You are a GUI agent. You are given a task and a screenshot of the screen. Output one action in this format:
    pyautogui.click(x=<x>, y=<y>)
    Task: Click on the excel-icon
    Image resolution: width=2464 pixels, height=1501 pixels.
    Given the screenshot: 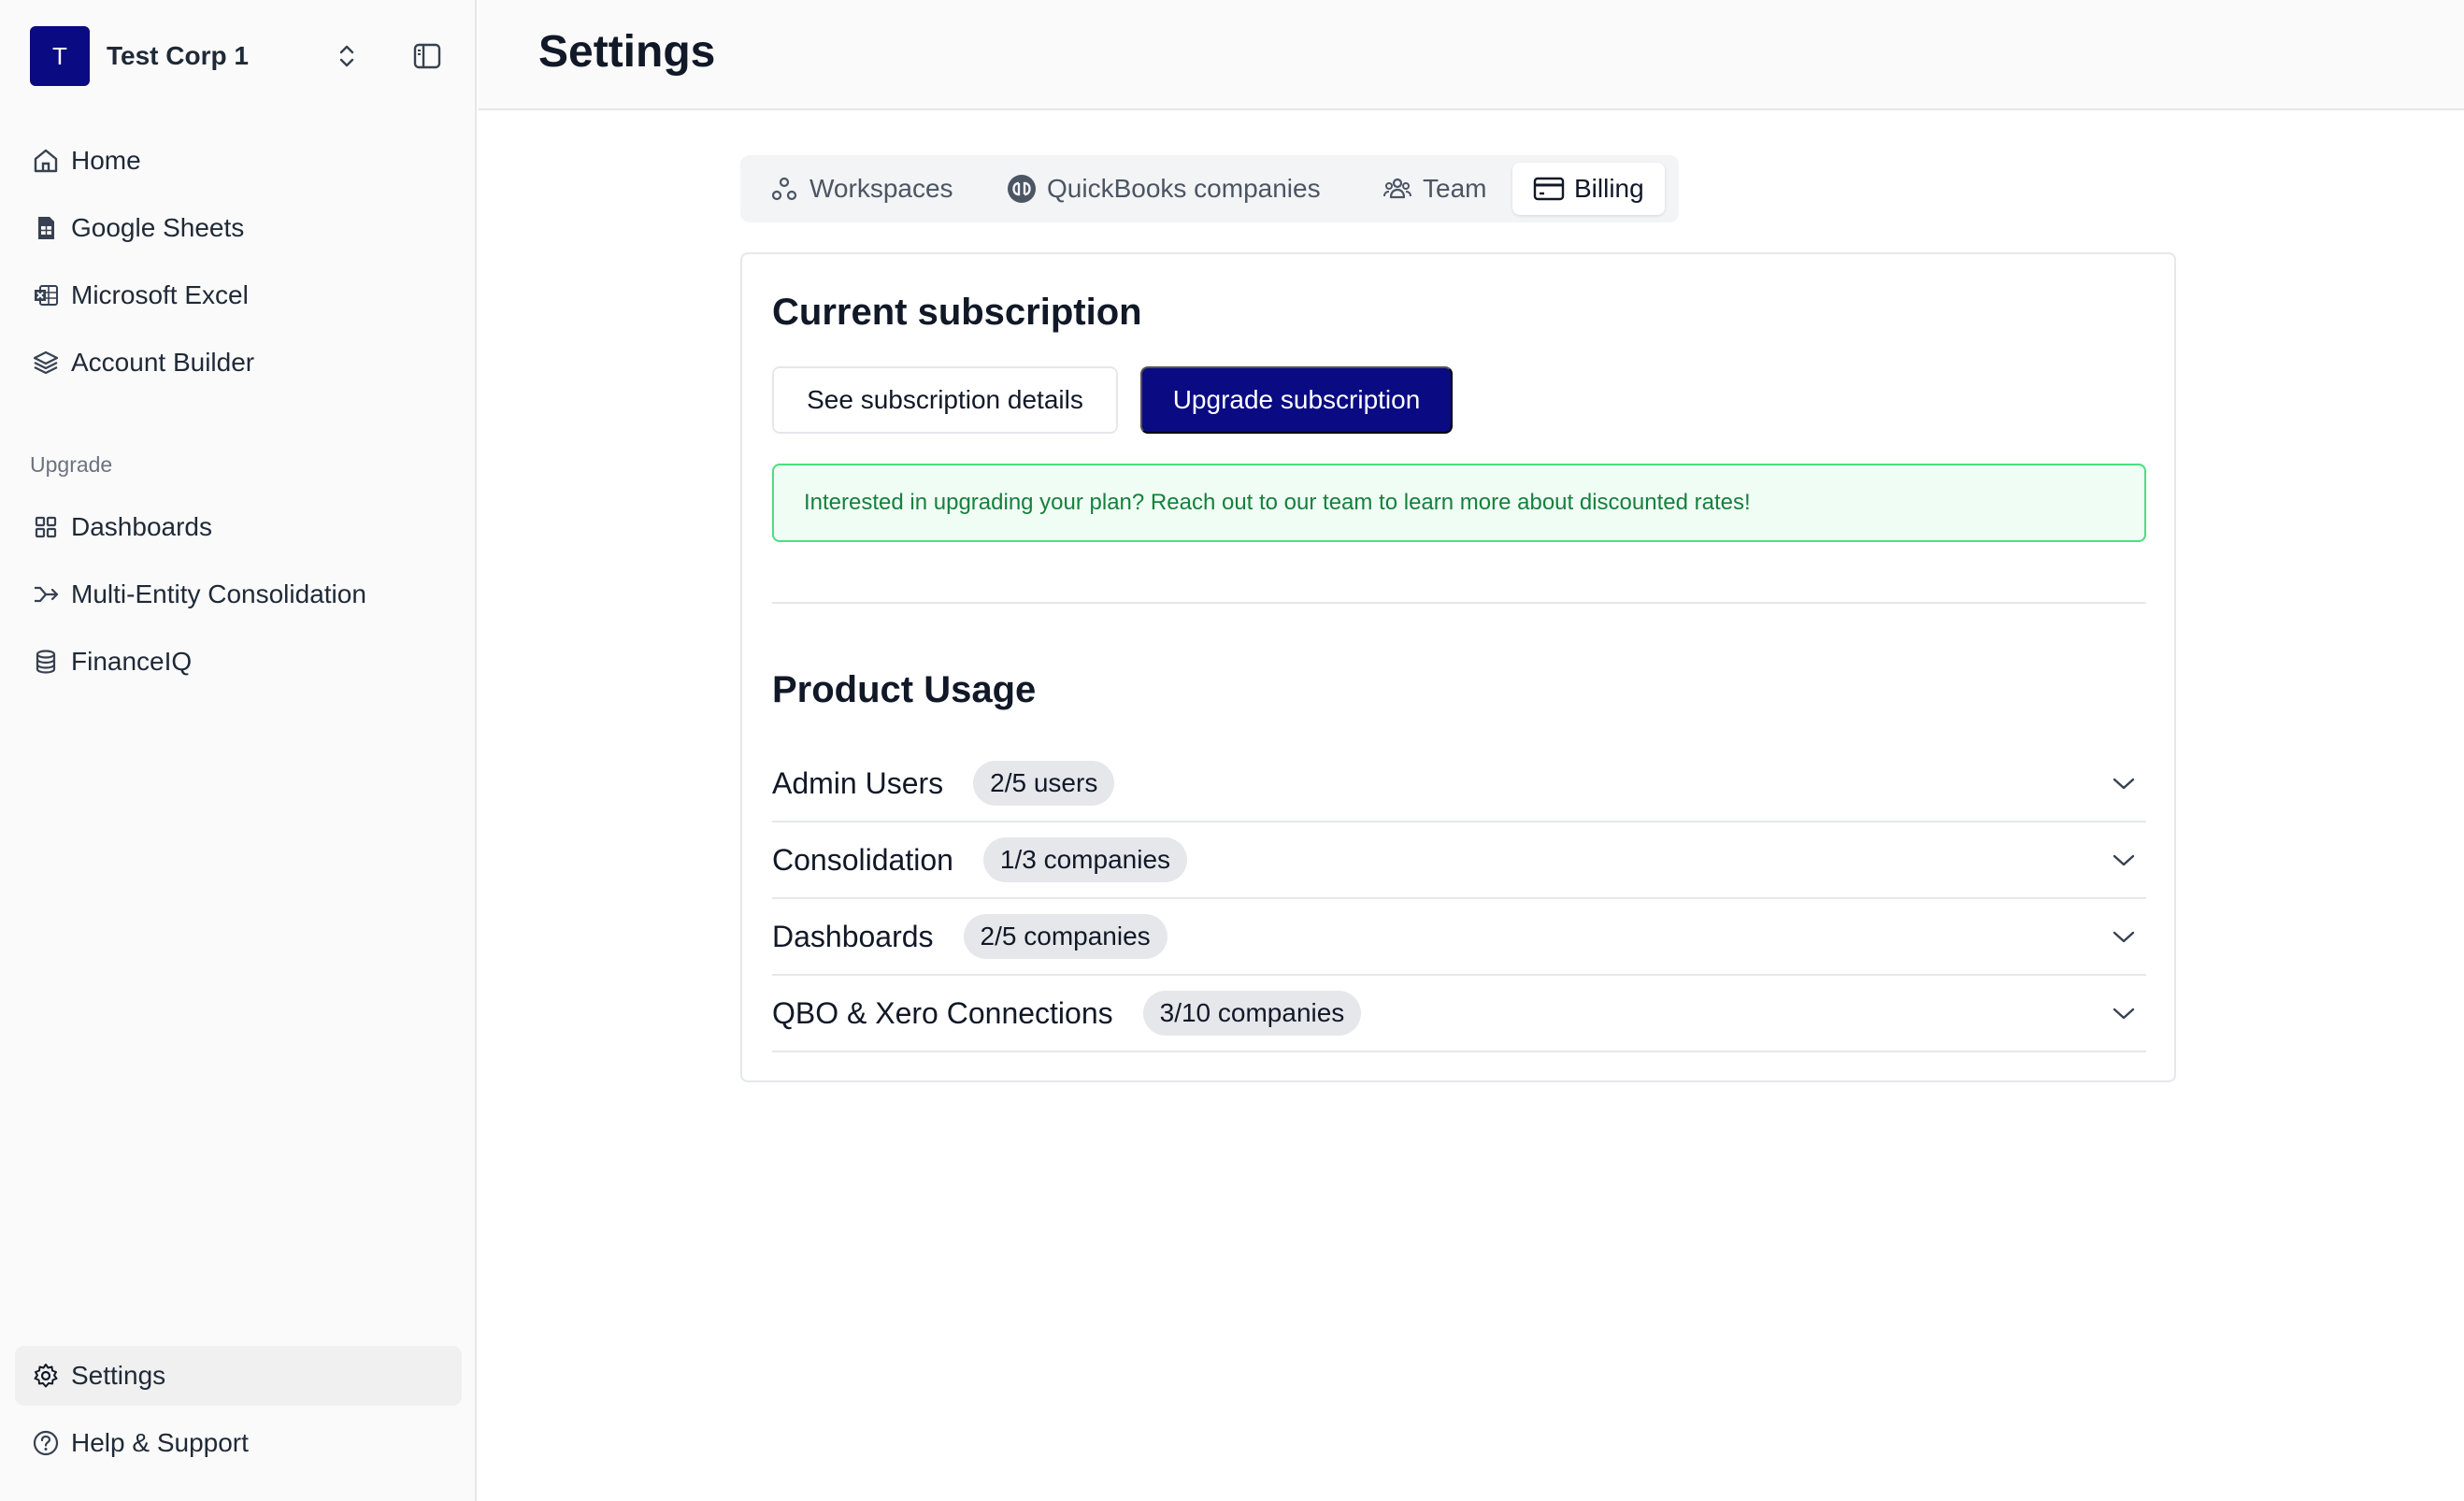 What is the action you would take?
    pyautogui.click(x=46, y=295)
    